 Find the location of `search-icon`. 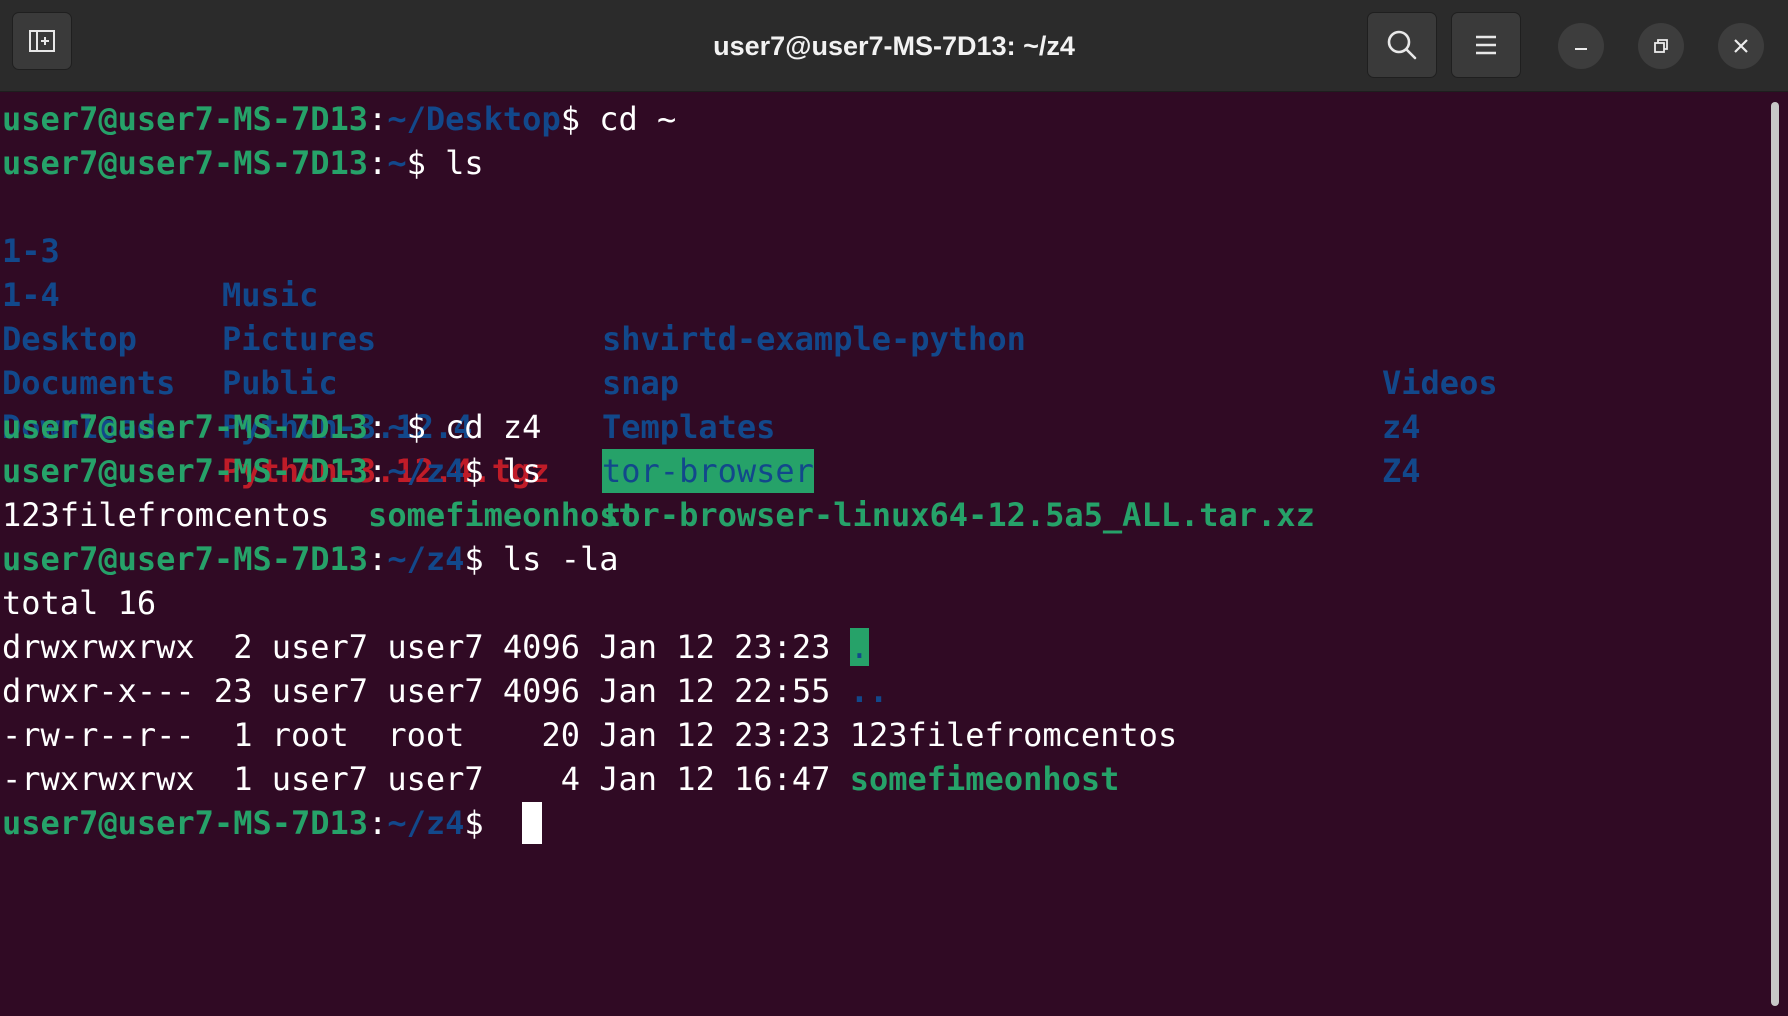

search-icon is located at coordinates (1402, 45).